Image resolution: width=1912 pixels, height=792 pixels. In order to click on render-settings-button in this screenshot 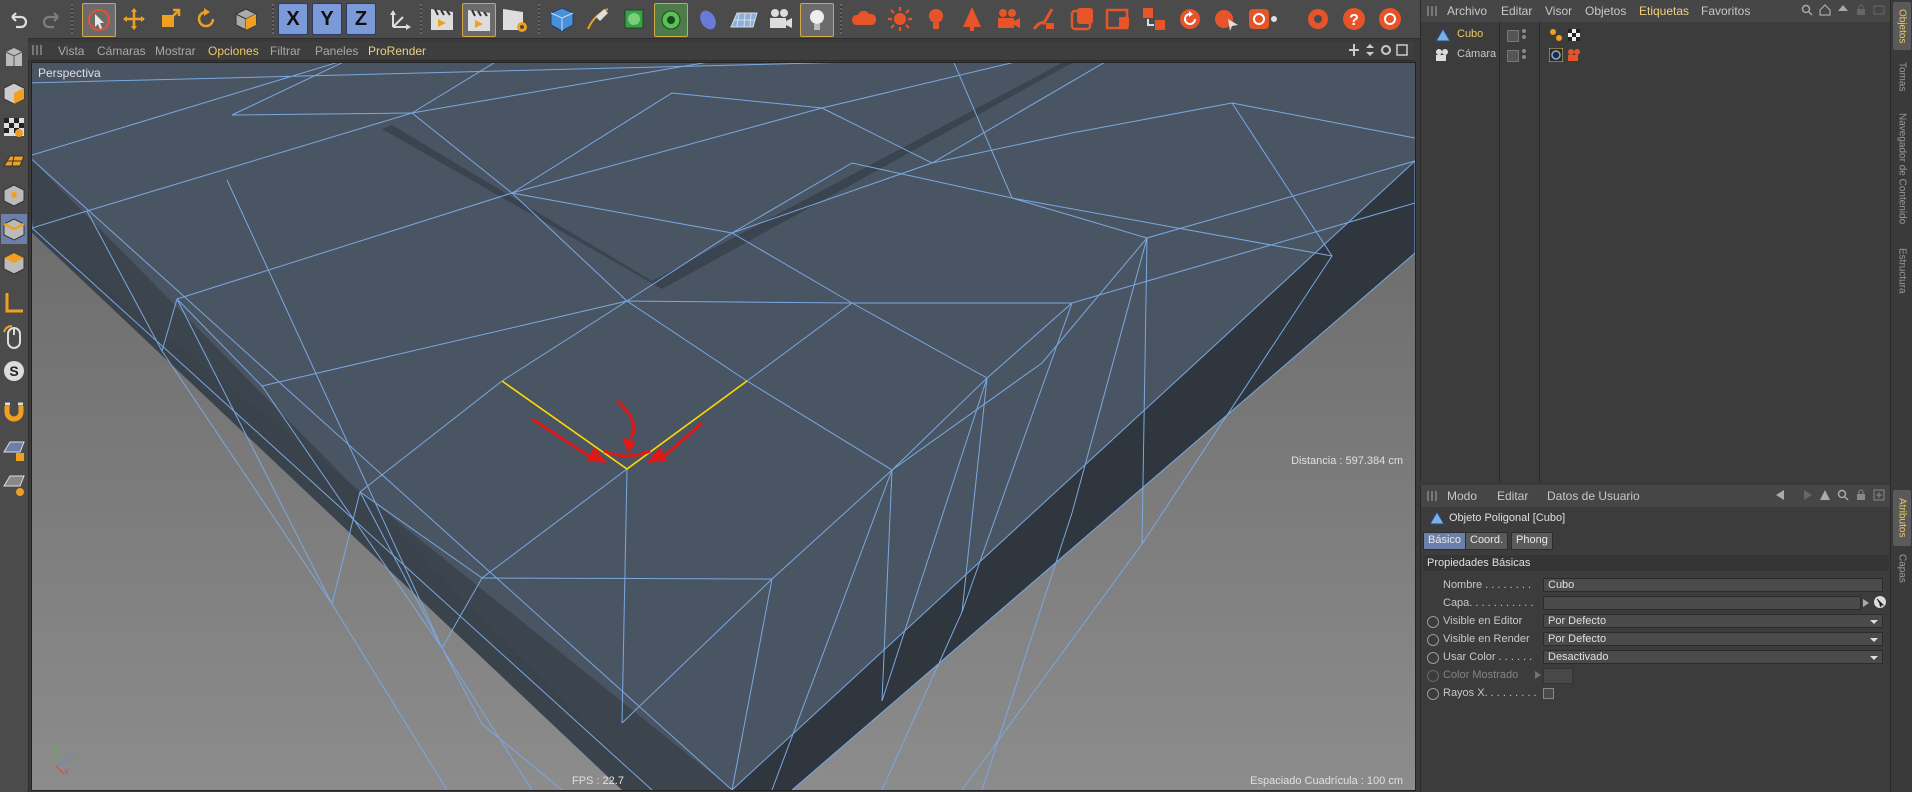, I will do `click(514, 19)`.